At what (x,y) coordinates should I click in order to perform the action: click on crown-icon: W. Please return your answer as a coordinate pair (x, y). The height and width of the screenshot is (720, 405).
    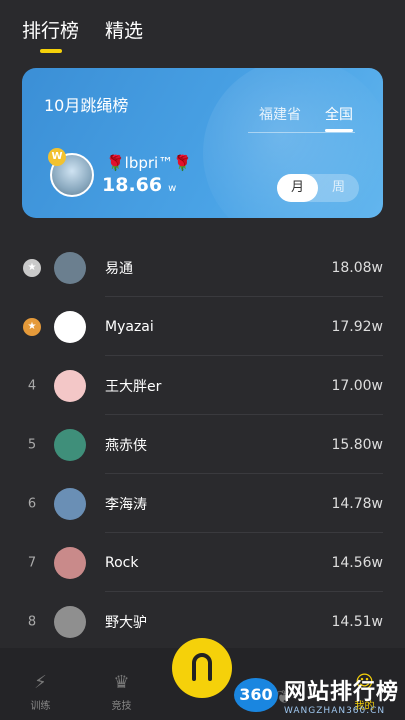
    Looking at the image, I should click on (57, 157).